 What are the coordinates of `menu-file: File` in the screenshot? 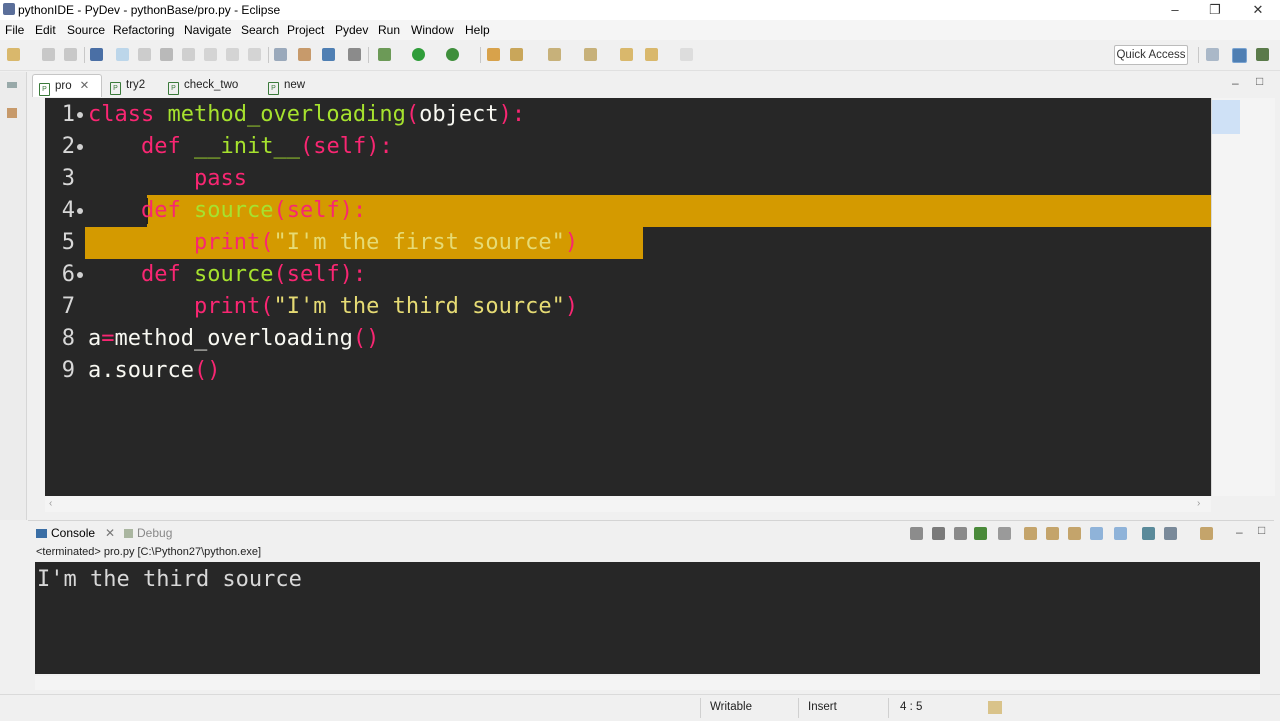 It's located at (14, 30).